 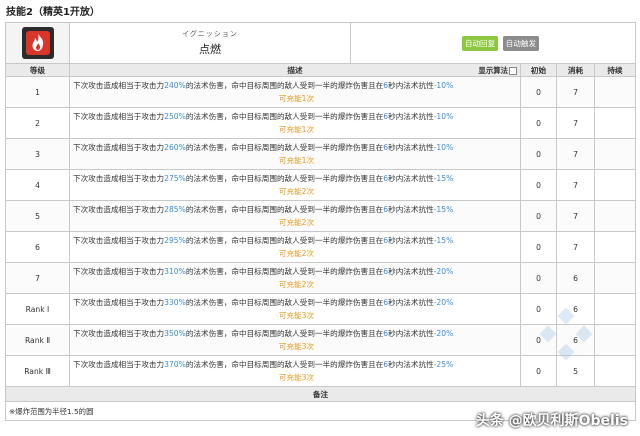 I want to click on checkbox-icon, so click(x=513, y=71).